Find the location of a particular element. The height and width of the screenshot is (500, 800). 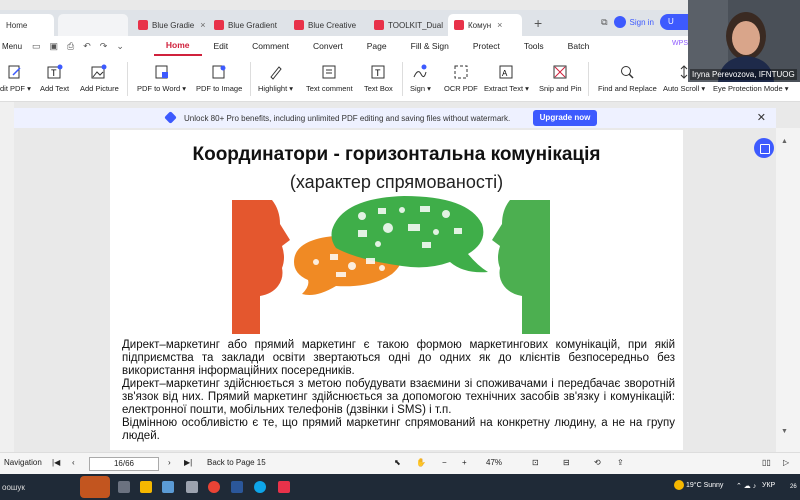

edit-pdf-button: dit PDF ▾ is located at coordinates (15, 78).